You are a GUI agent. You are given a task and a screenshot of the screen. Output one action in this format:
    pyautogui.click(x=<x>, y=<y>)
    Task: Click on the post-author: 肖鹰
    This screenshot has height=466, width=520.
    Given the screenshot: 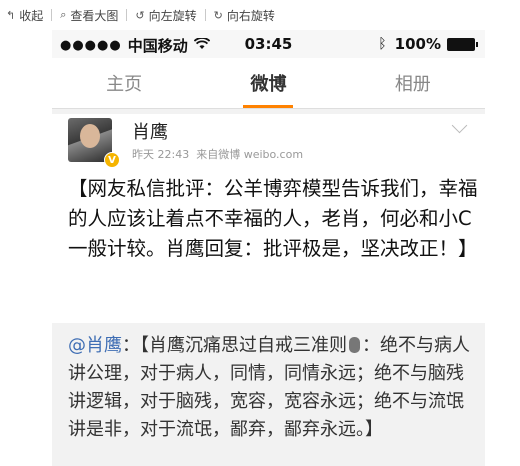 What is the action you would take?
    pyautogui.click(x=150, y=131)
    